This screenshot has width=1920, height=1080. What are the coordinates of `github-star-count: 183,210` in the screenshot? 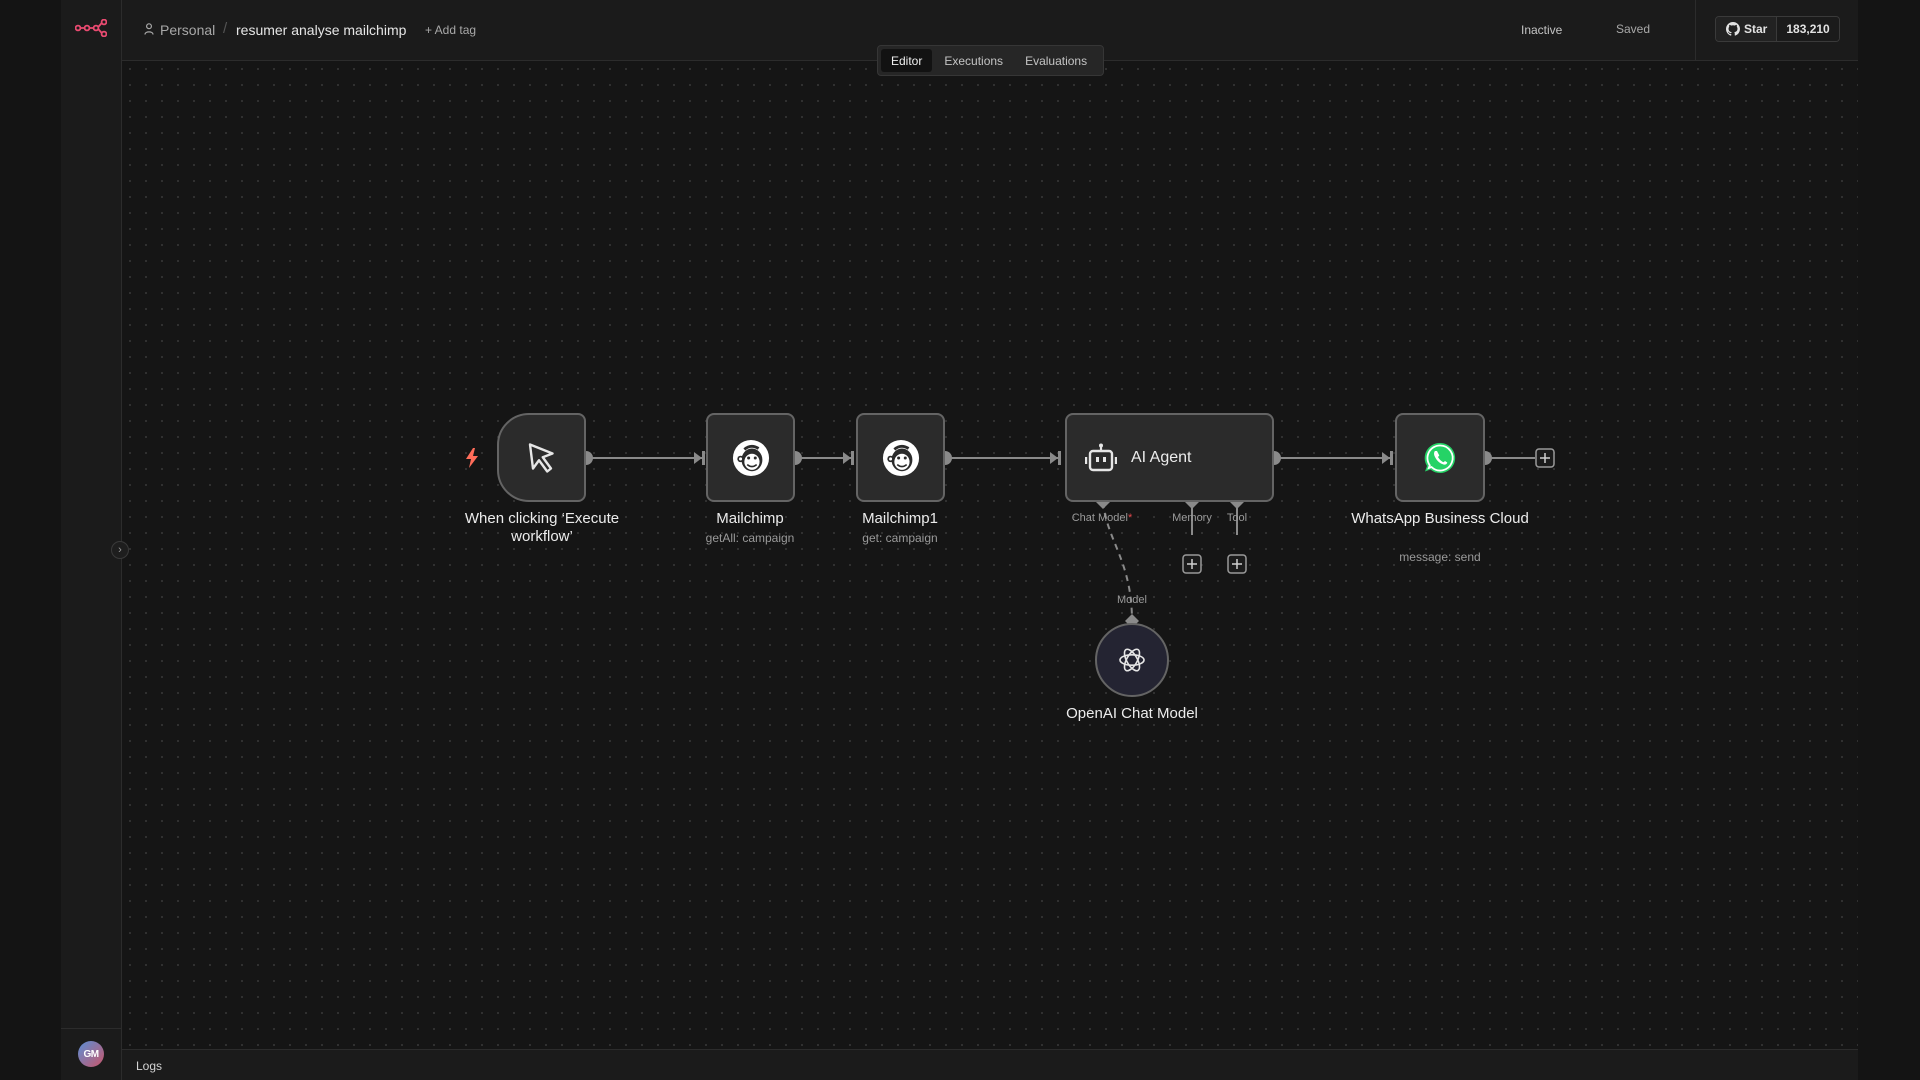 It's located at (1808, 29).